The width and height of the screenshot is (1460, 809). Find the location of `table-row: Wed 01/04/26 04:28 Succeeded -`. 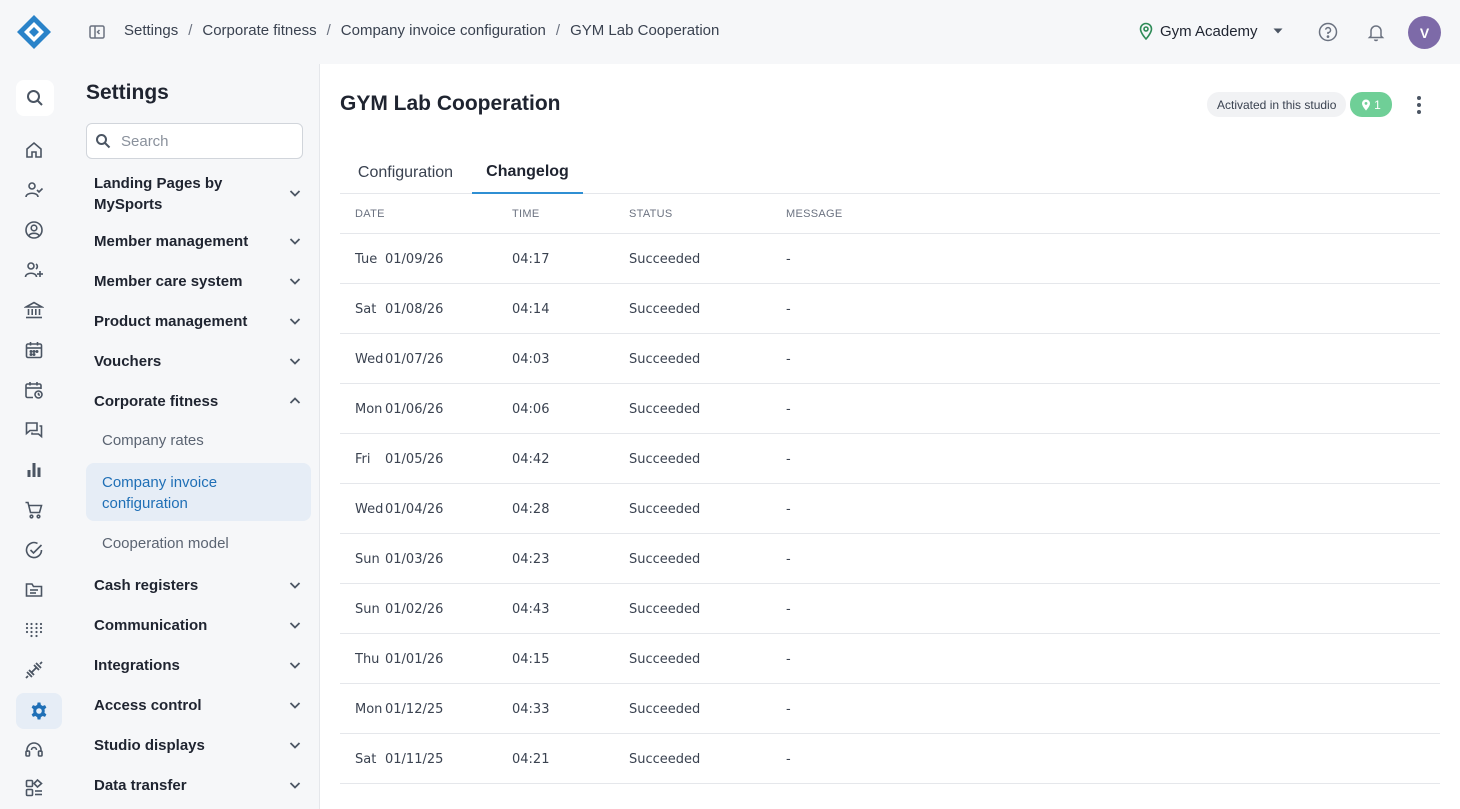

table-row: Wed 01/04/26 04:28 Succeeded - is located at coordinates (890, 509).